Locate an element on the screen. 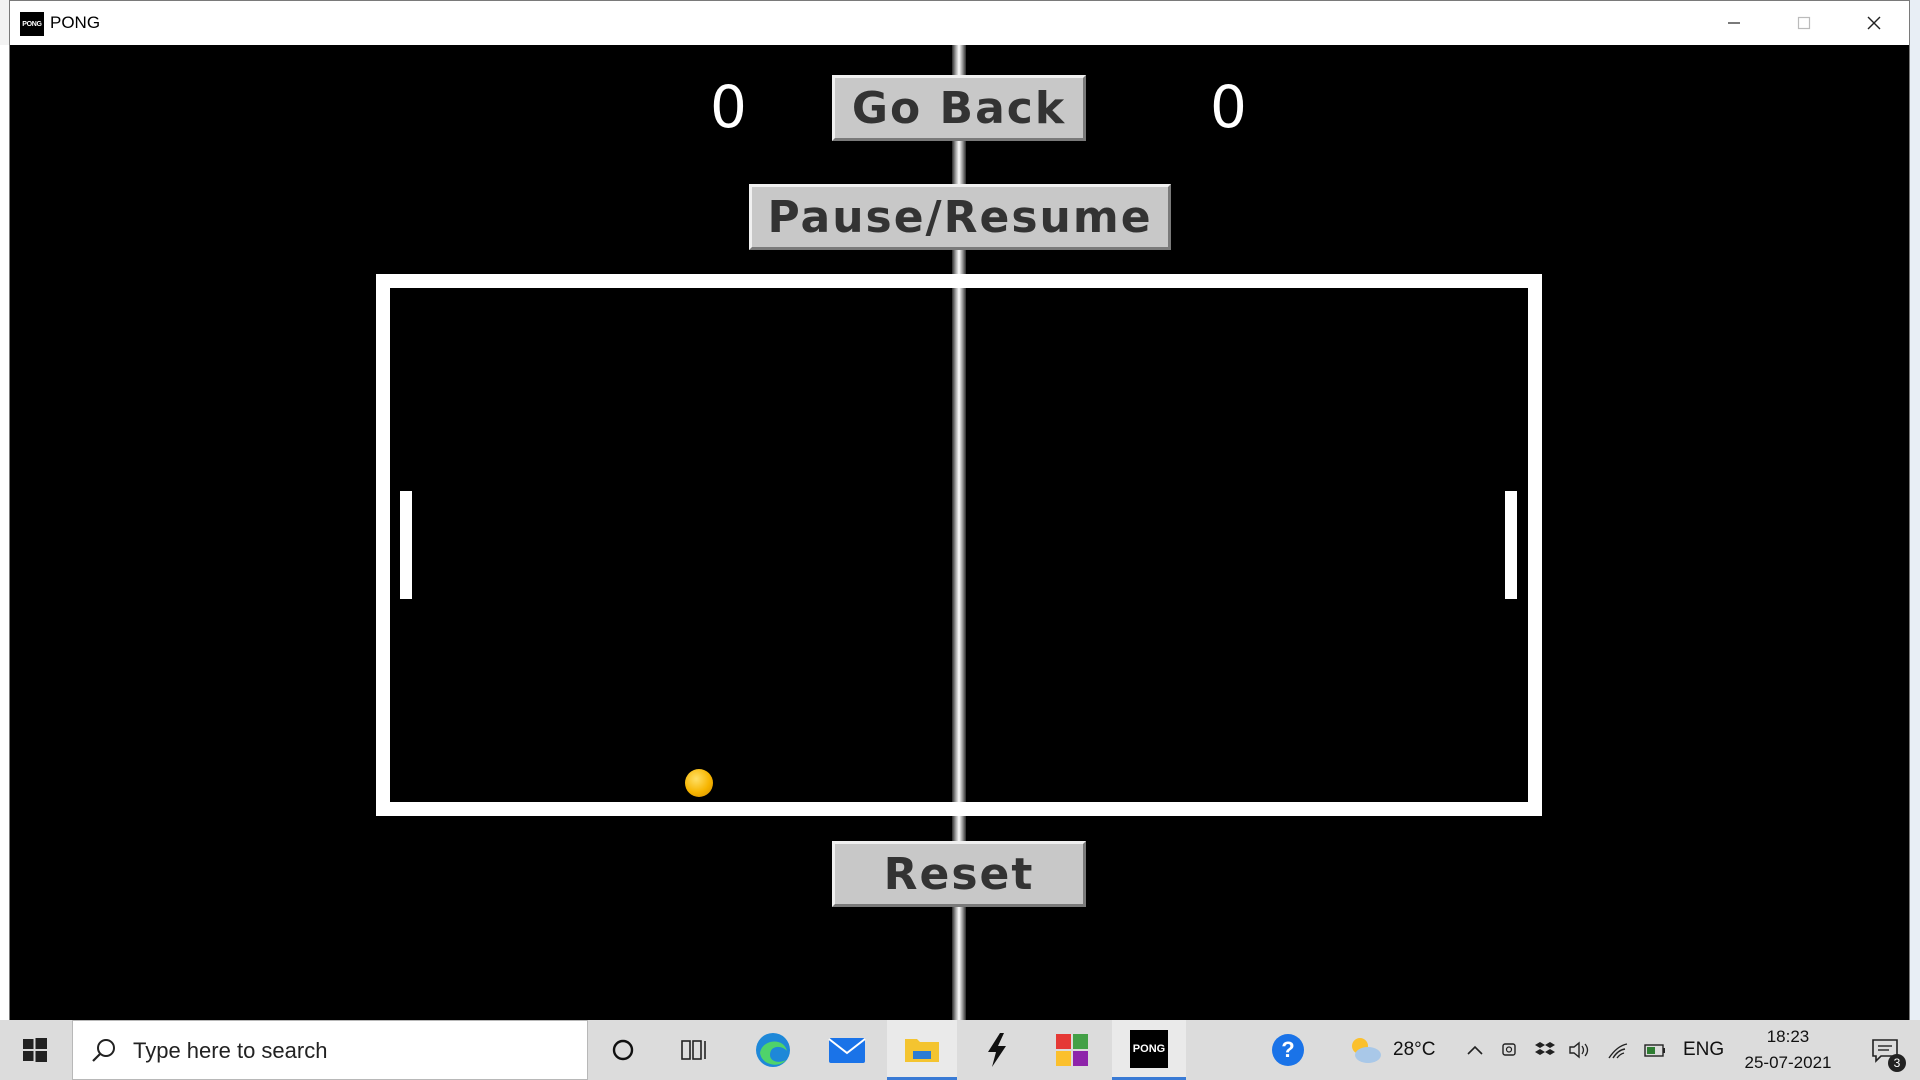 The image size is (1920, 1080). weather-cloud-sun-icon is located at coordinates (1366, 1050).